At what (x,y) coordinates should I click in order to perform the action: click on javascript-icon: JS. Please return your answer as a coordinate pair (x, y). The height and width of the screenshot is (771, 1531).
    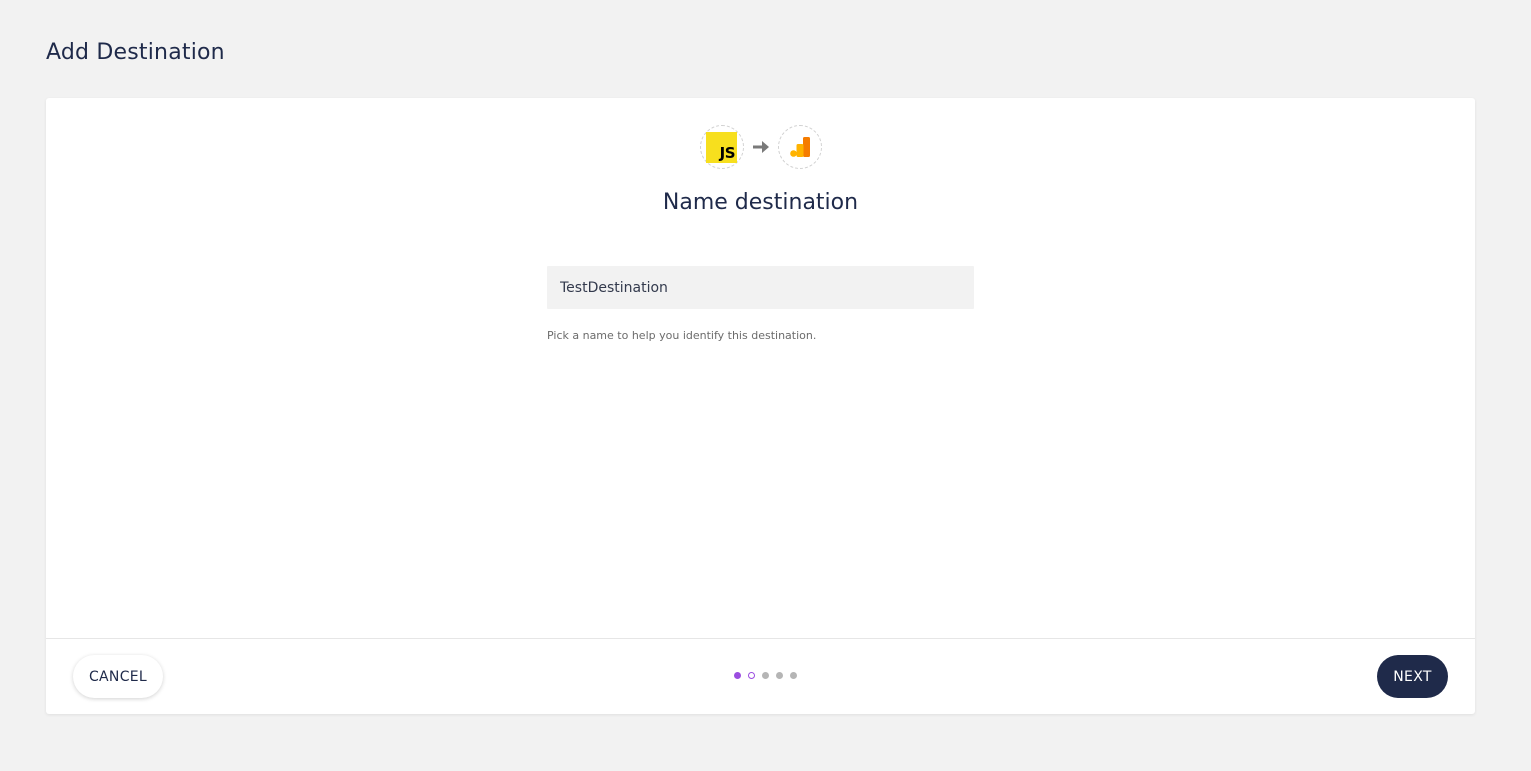
    Looking at the image, I should click on (721, 147).